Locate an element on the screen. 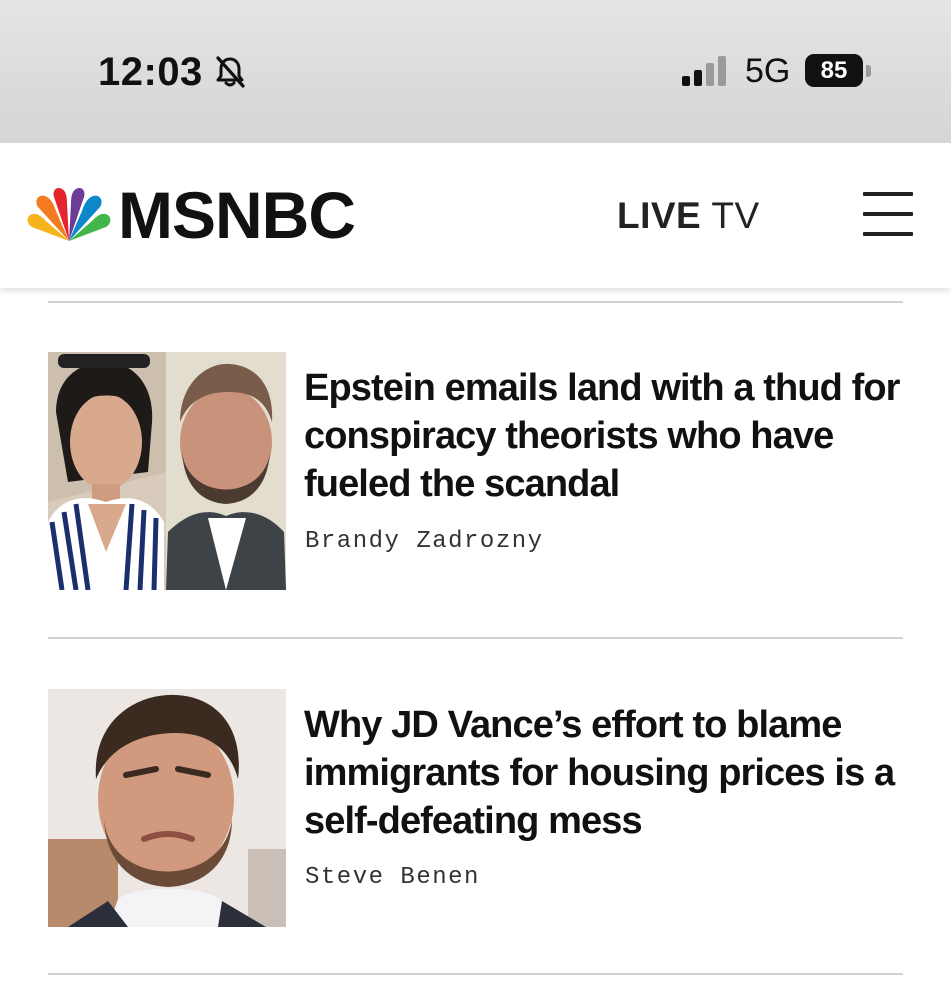  menu-bar-middle is located at coordinates (888, 214).